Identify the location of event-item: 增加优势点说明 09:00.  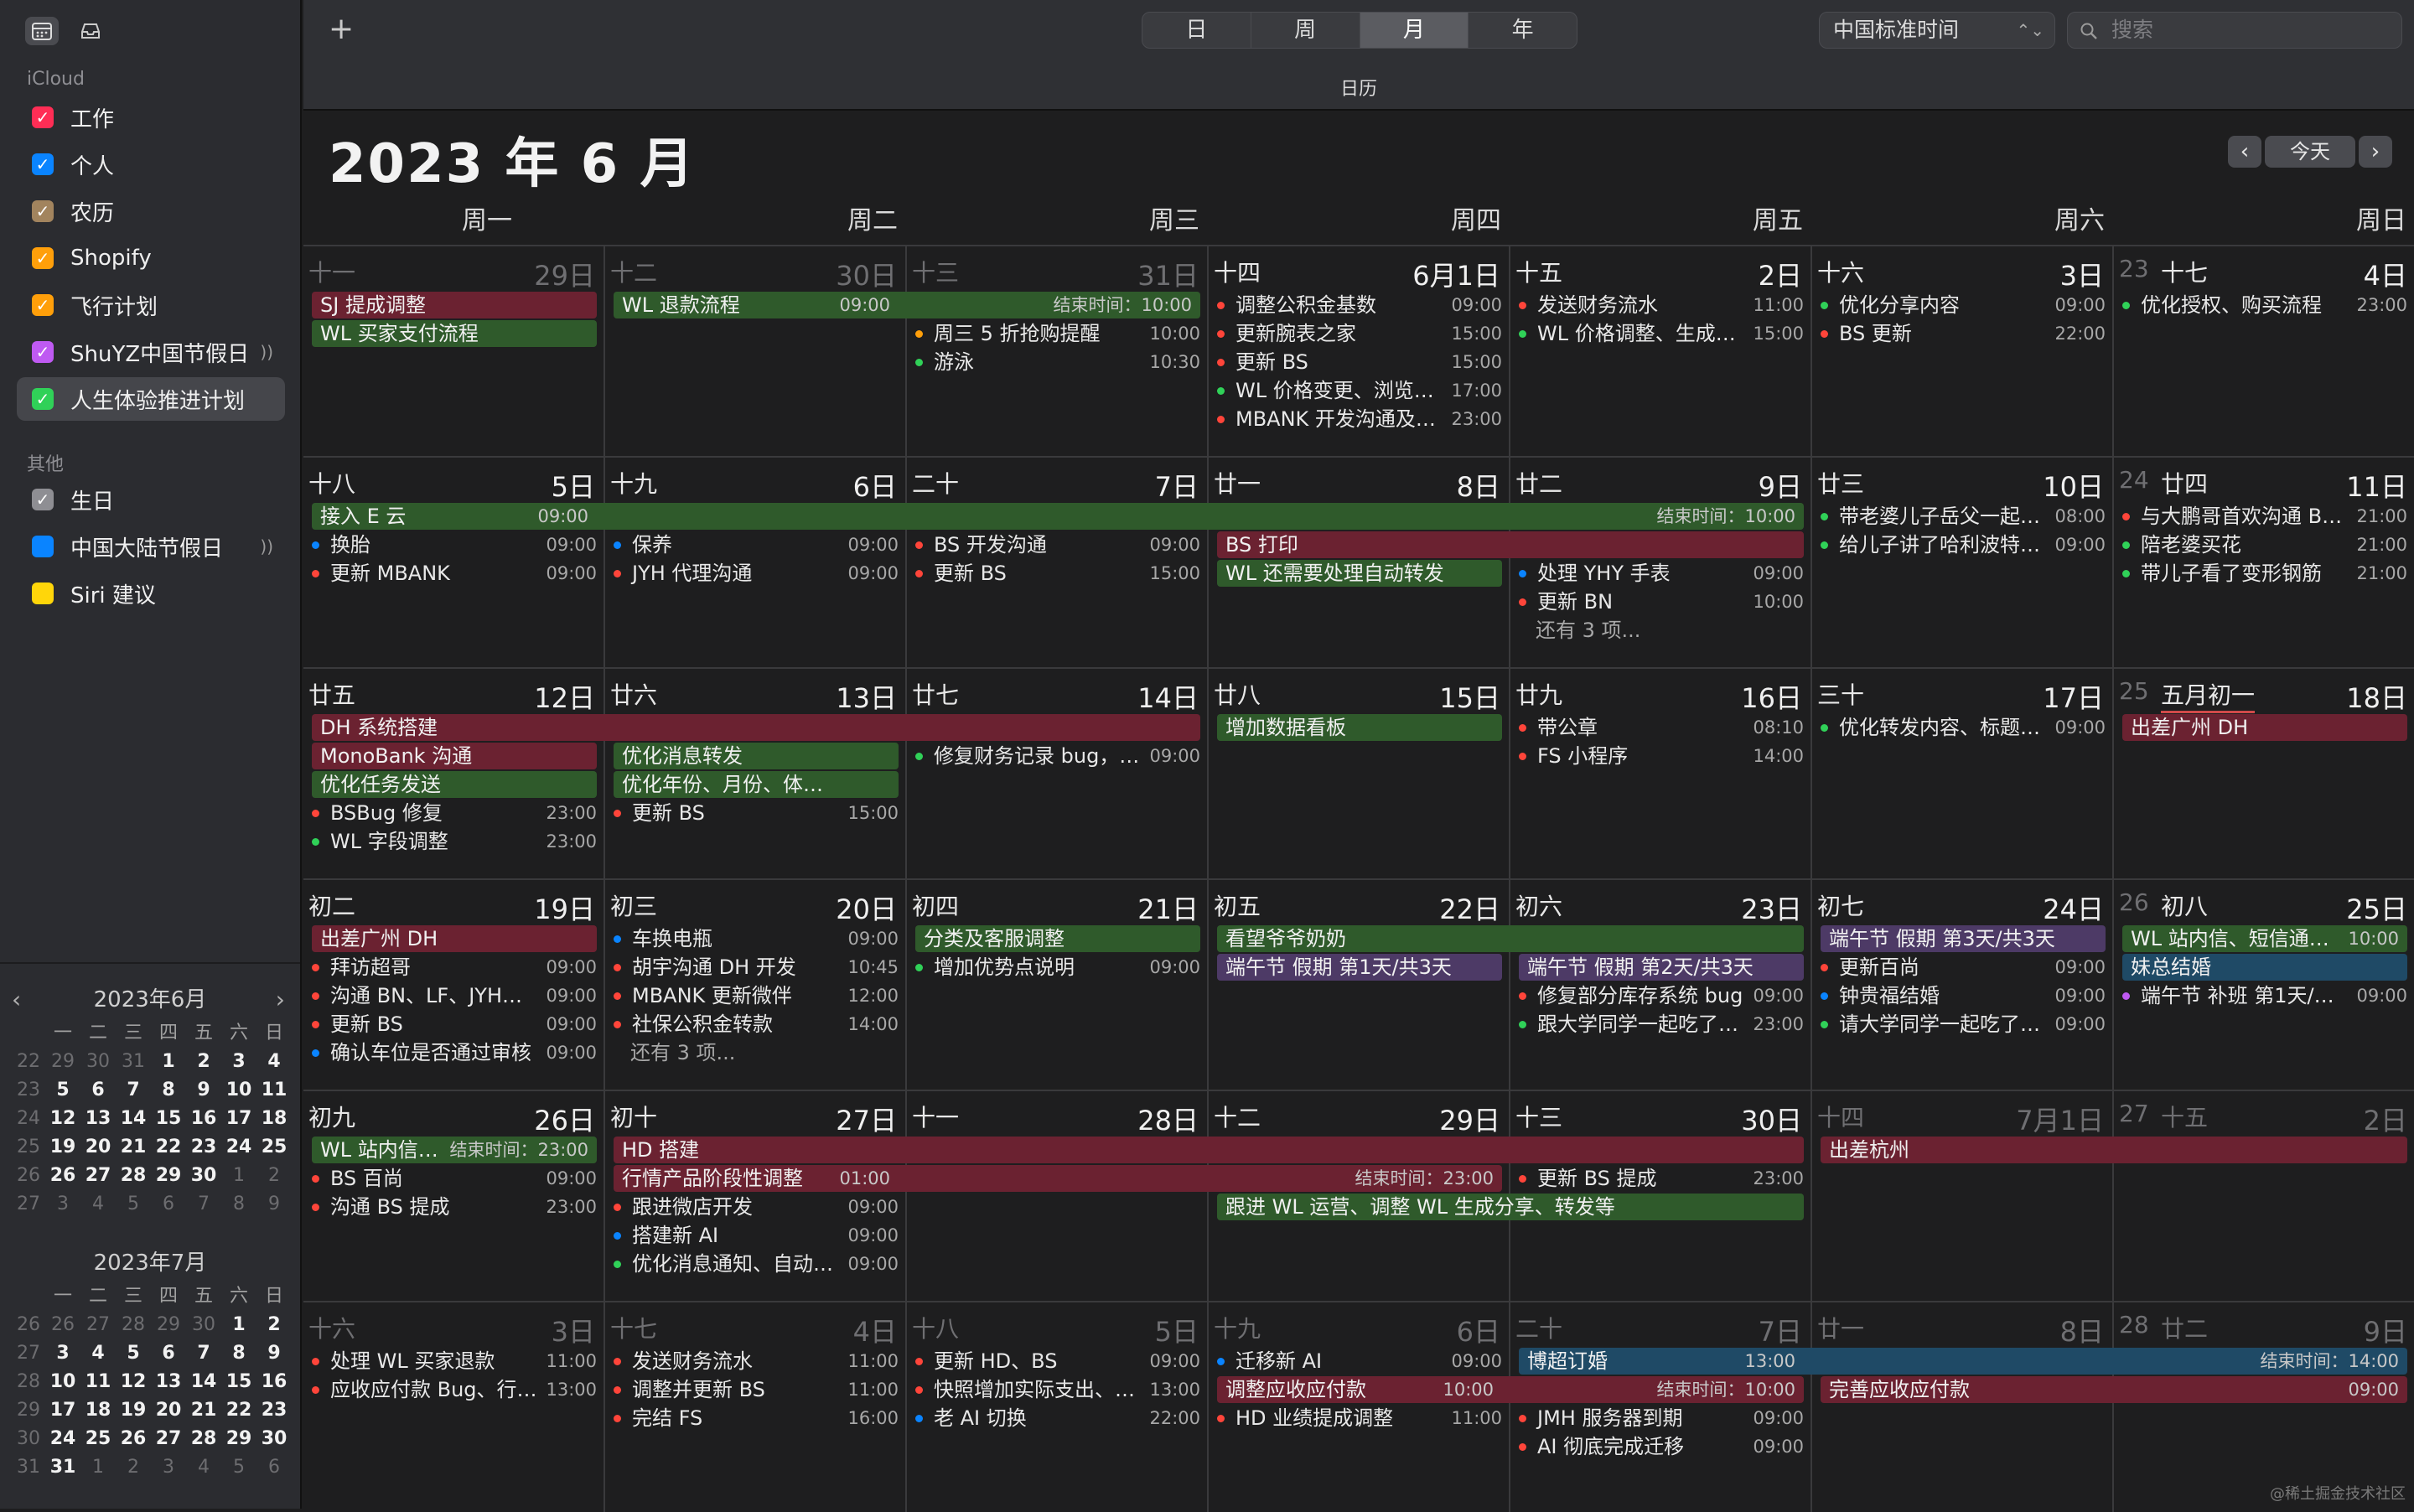
(1057, 967).